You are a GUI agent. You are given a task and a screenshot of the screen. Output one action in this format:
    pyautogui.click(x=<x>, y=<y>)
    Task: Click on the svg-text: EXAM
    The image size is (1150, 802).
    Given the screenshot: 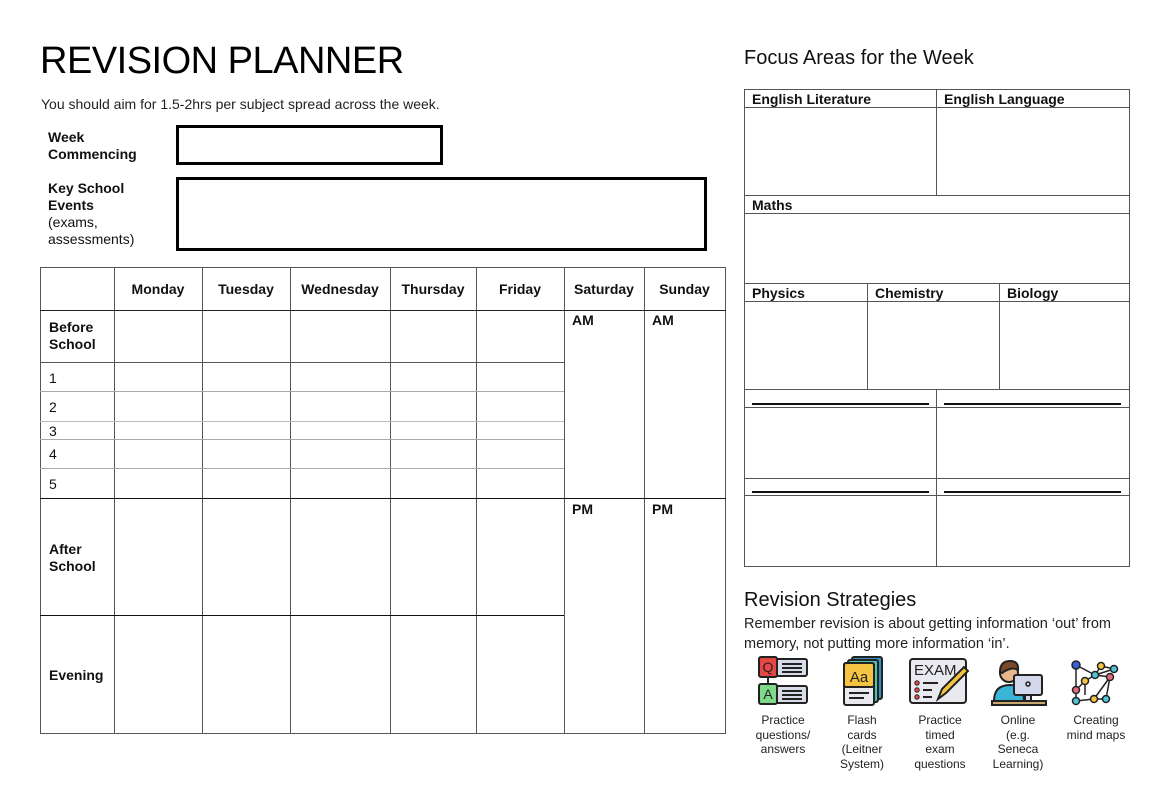 What is the action you would take?
    pyautogui.click(x=935, y=670)
    